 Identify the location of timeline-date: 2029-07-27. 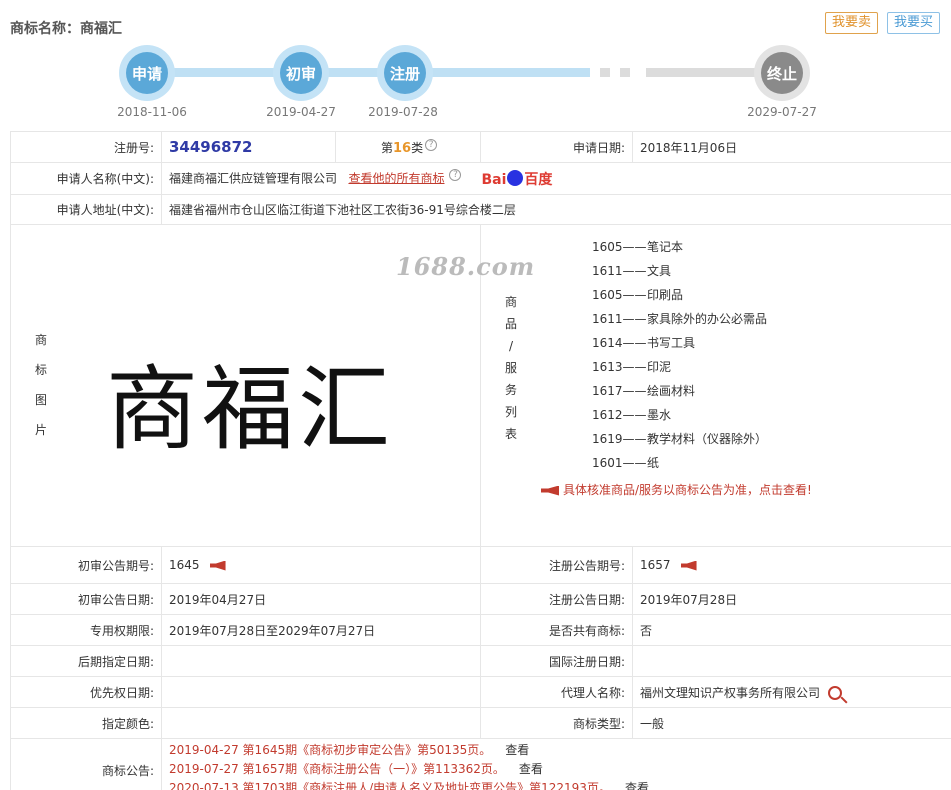
(782, 112).